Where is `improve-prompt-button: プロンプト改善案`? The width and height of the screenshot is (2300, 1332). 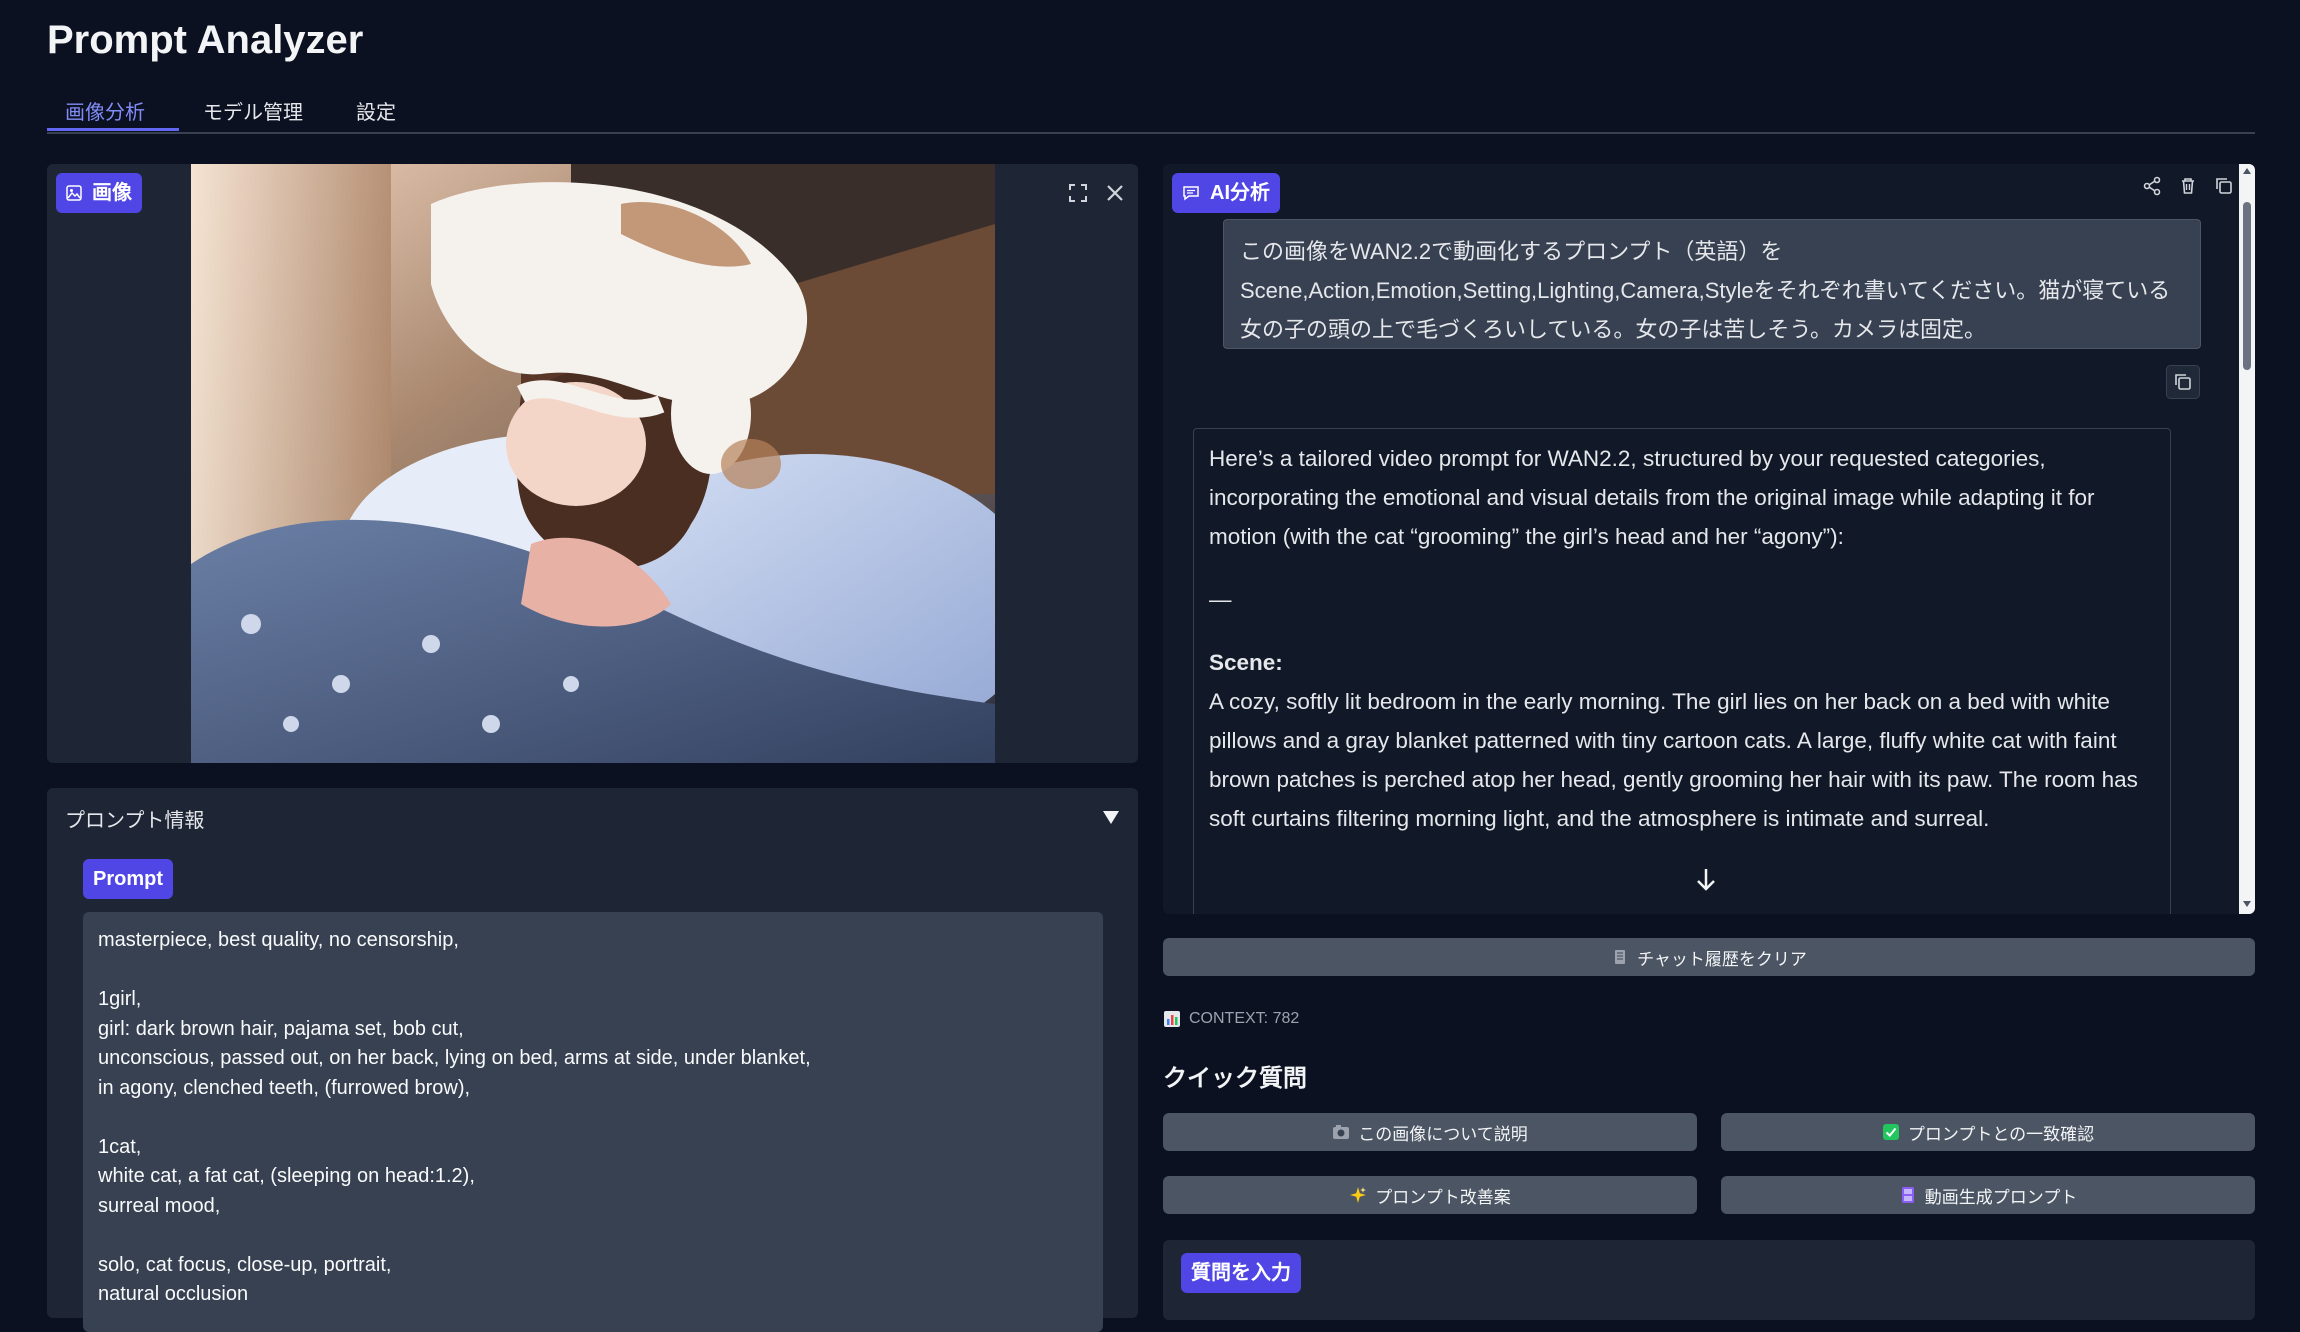
improve-prompt-button: プロンプト改善案 is located at coordinates (1430, 1195).